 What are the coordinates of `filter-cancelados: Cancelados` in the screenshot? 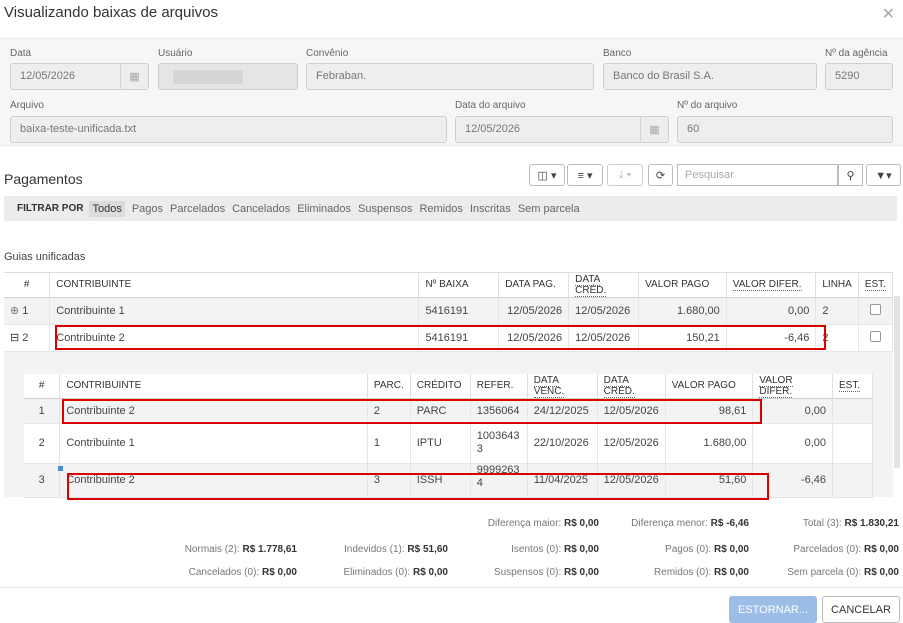 It's located at (261, 209).